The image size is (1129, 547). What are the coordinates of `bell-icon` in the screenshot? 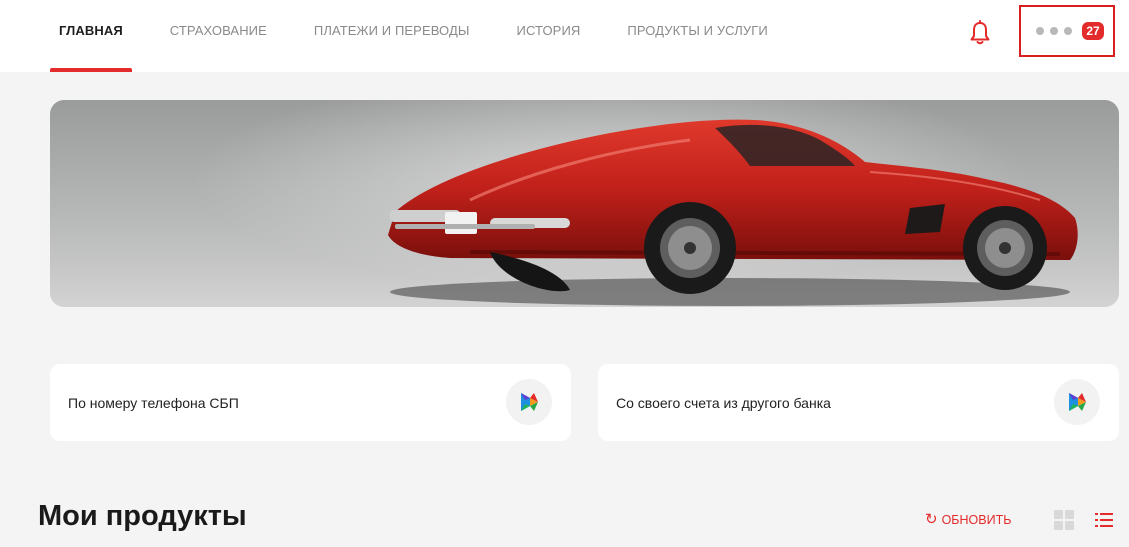 It's located at (980, 33).